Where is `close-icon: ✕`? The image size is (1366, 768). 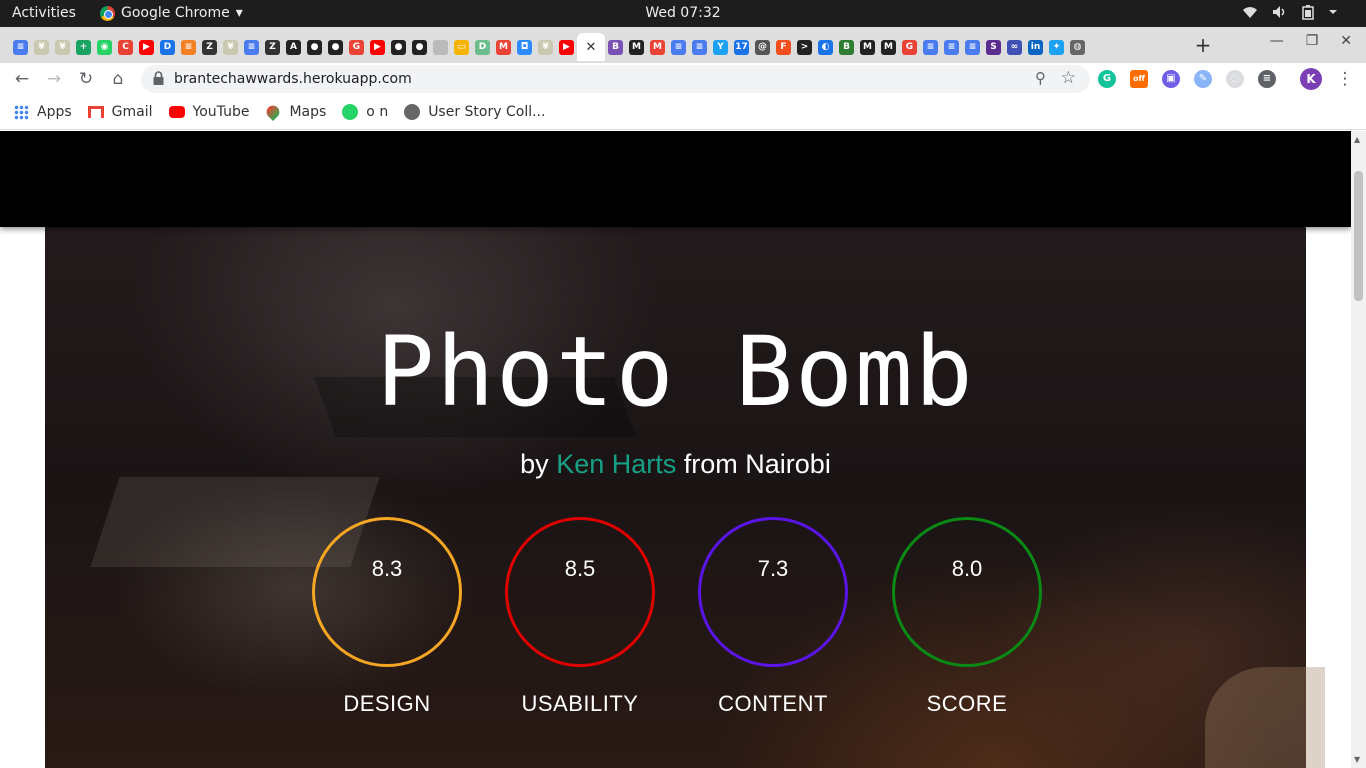 close-icon: ✕ is located at coordinates (591, 47).